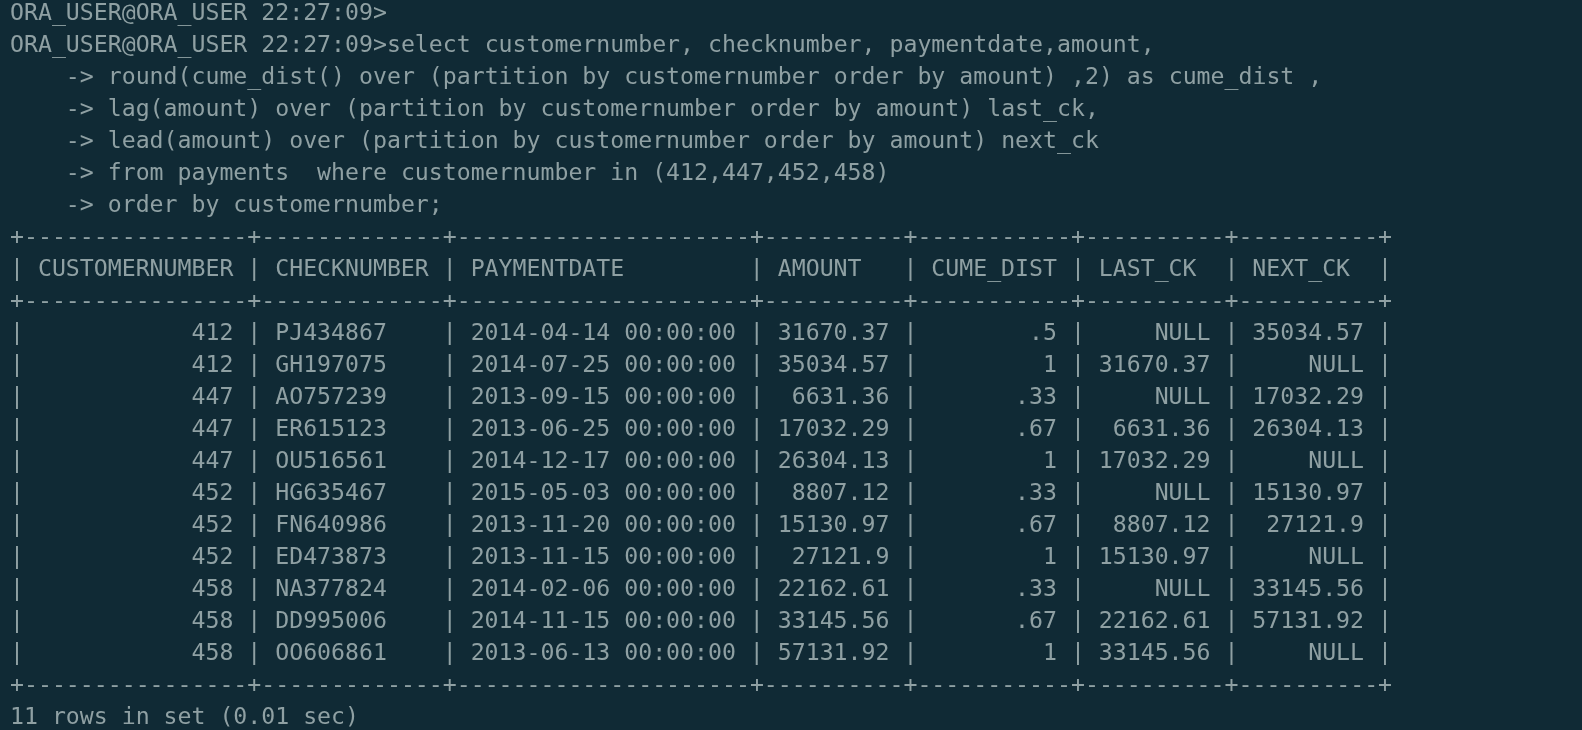  Describe the element at coordinates (581, 108) in the screenshot. I see `sql-continuation-line: -> lag(amount) over (partition by customernumber order by amount) last_ck,` at that location.